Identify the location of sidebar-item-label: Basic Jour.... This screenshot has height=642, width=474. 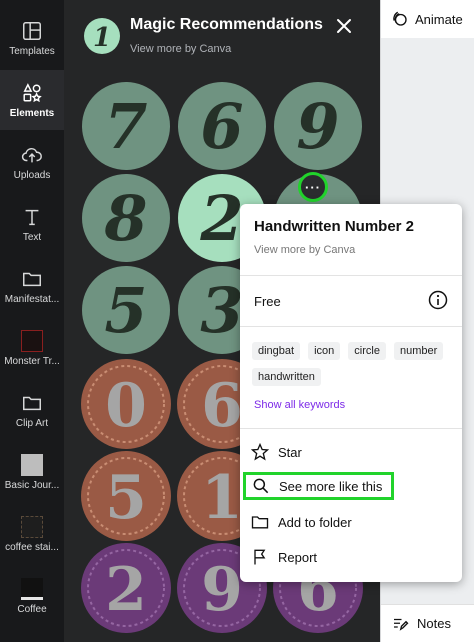
(32, 485).